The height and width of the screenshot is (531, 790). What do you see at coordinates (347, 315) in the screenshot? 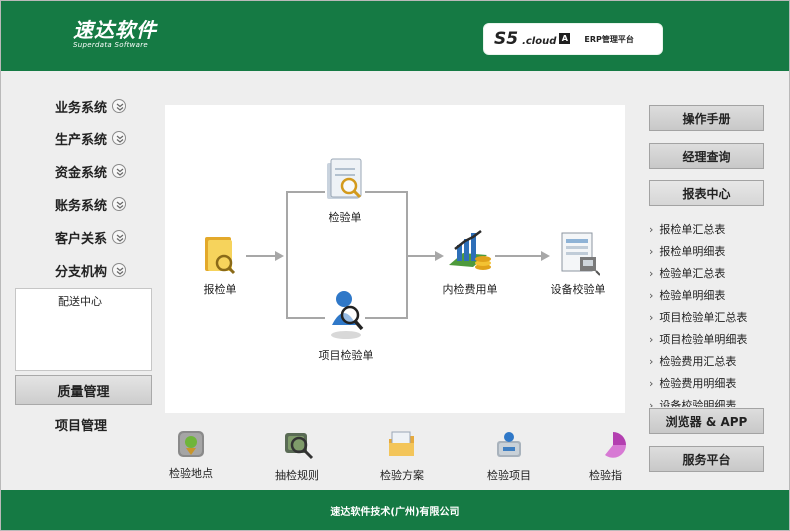
I see `user-search-icon` at bounding box center [347, 315].